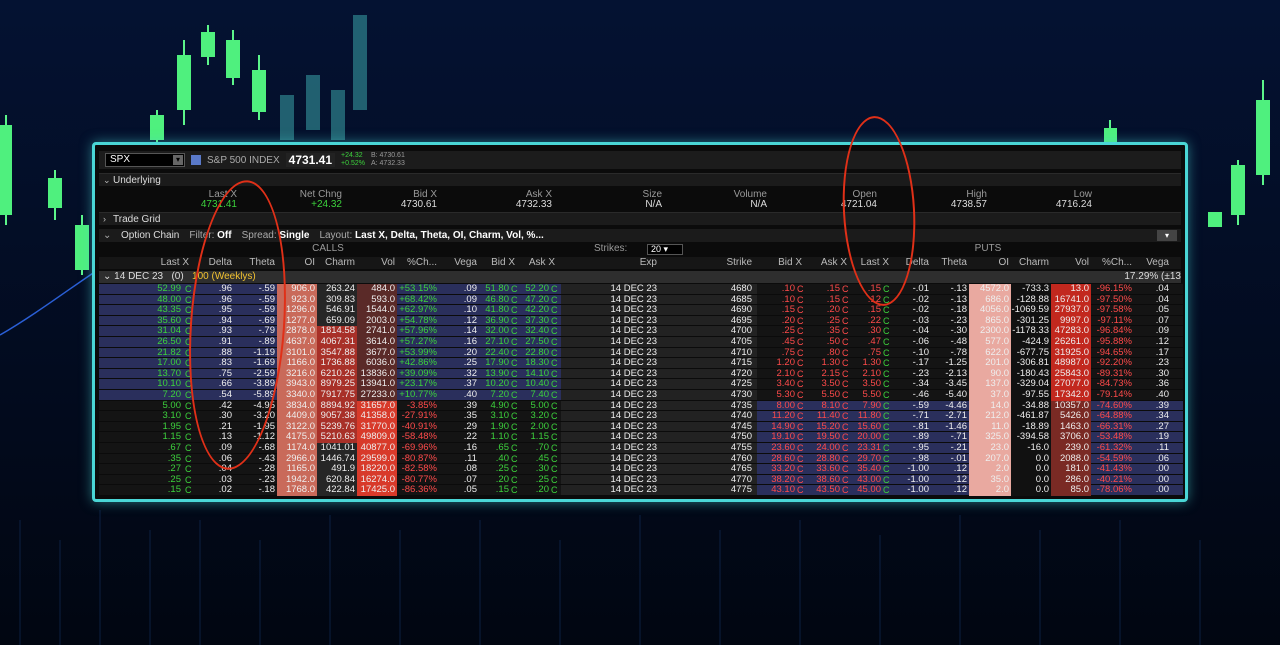  What do you see at coordinates (377, 395) in the screenshot?
I see `table-cell: 27233.0` at bounding box center [377, 395].